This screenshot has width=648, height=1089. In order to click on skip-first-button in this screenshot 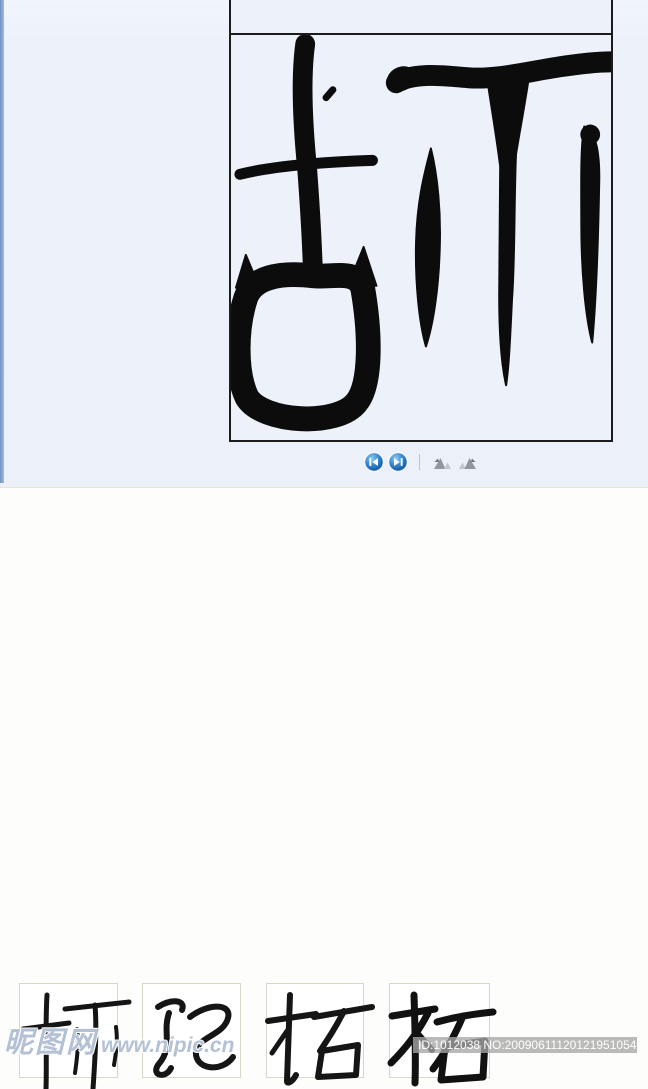, I will do `click(373, 462)`.